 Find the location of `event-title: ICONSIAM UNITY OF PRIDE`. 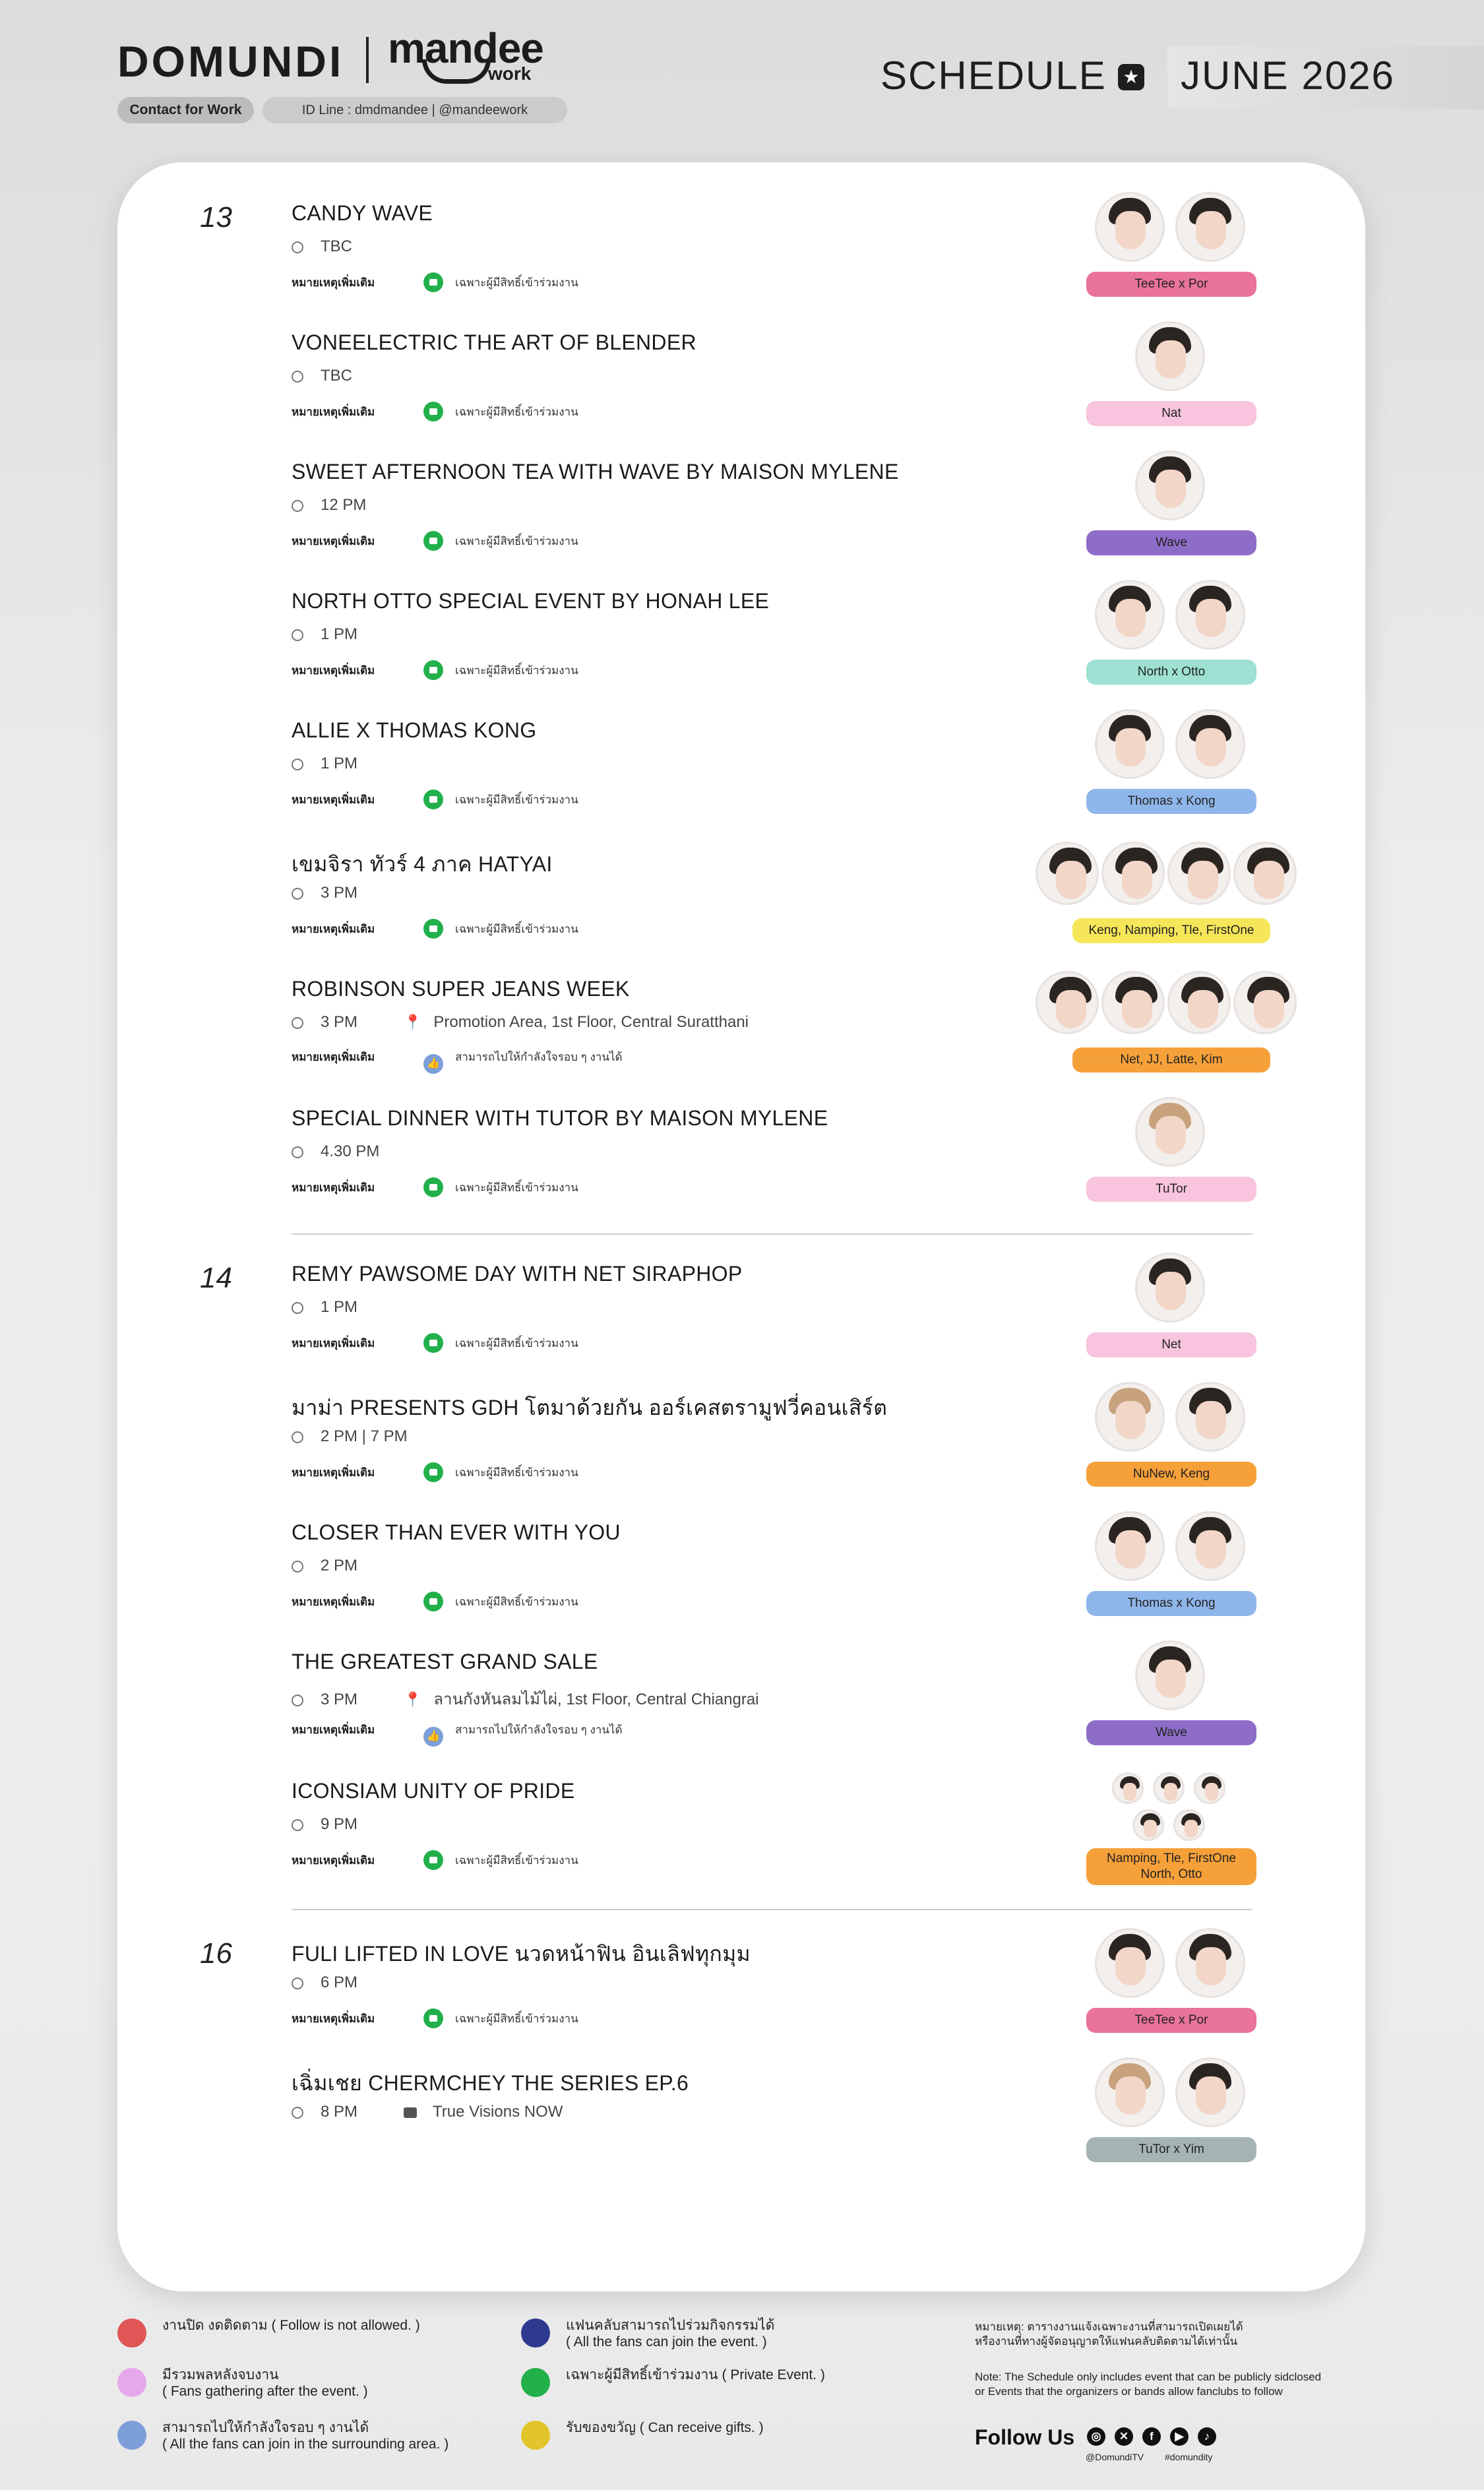

event-title: ICONSIAM UNITY OF PRIDE is located at coordinates (433, 1791).